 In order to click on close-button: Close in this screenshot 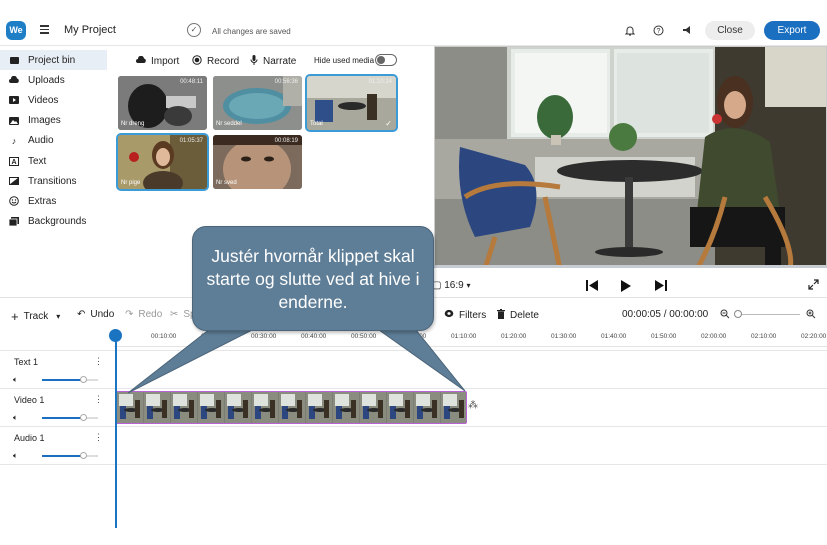, I will do `click(730, 30)`.